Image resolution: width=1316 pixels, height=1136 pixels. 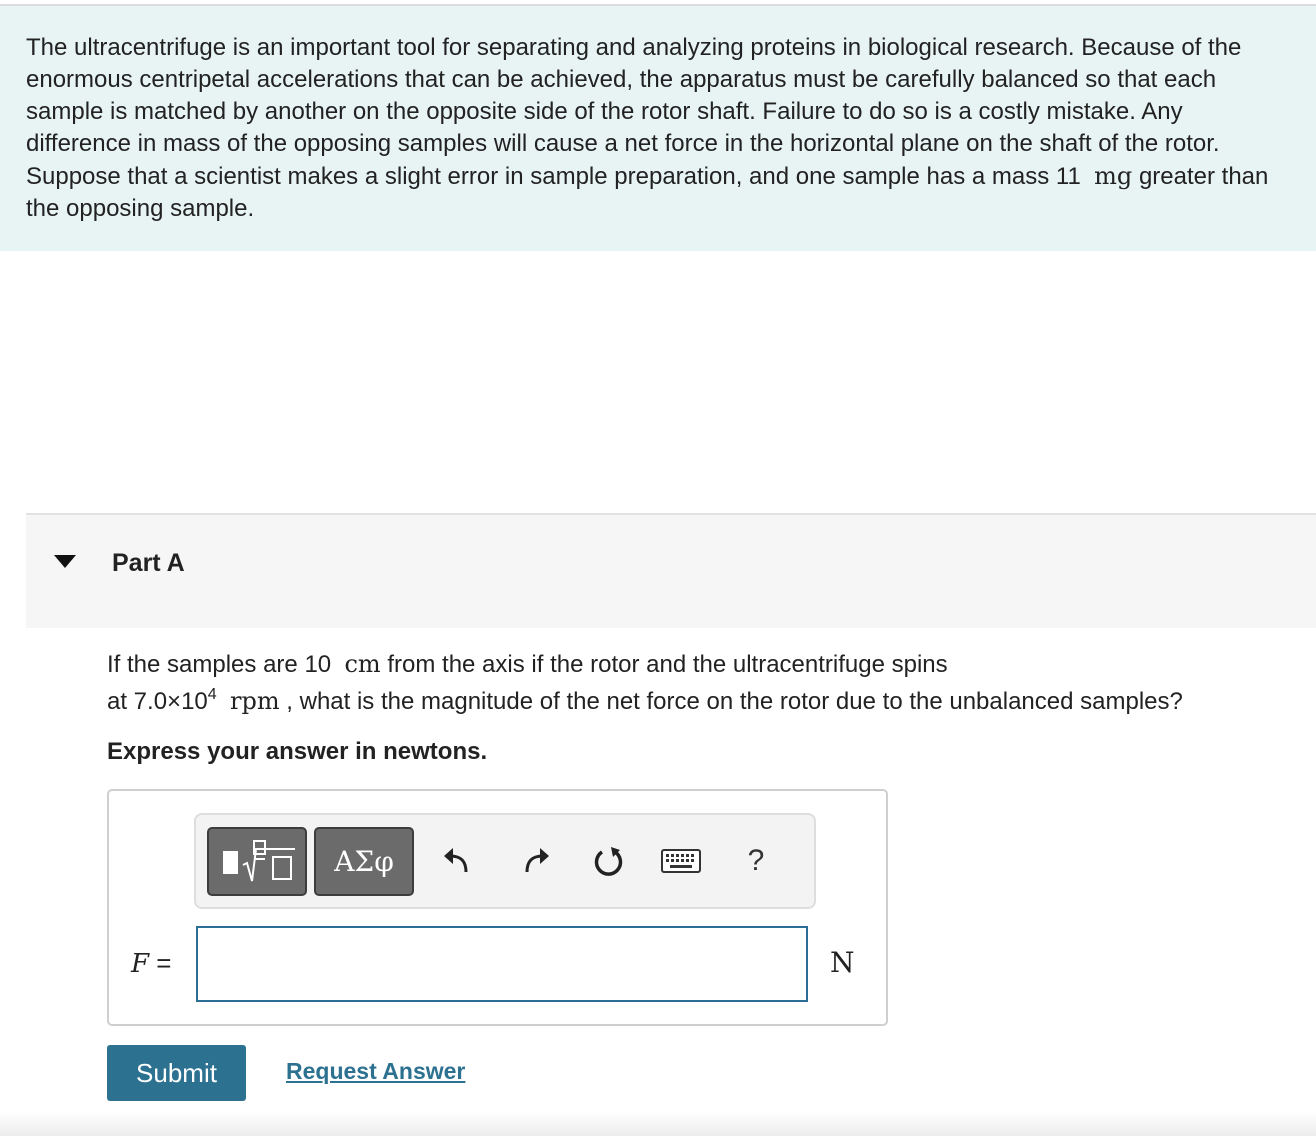 What do you see at coordinates (364, 861) in the screenshot?
I see `greek-symbols-button: ΑΣφ` at bounding box center [364, 861].